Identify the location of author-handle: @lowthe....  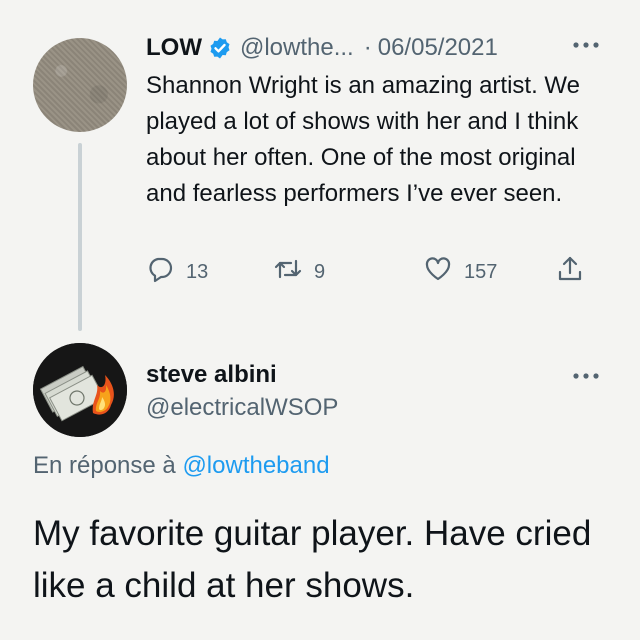
(297, 48).